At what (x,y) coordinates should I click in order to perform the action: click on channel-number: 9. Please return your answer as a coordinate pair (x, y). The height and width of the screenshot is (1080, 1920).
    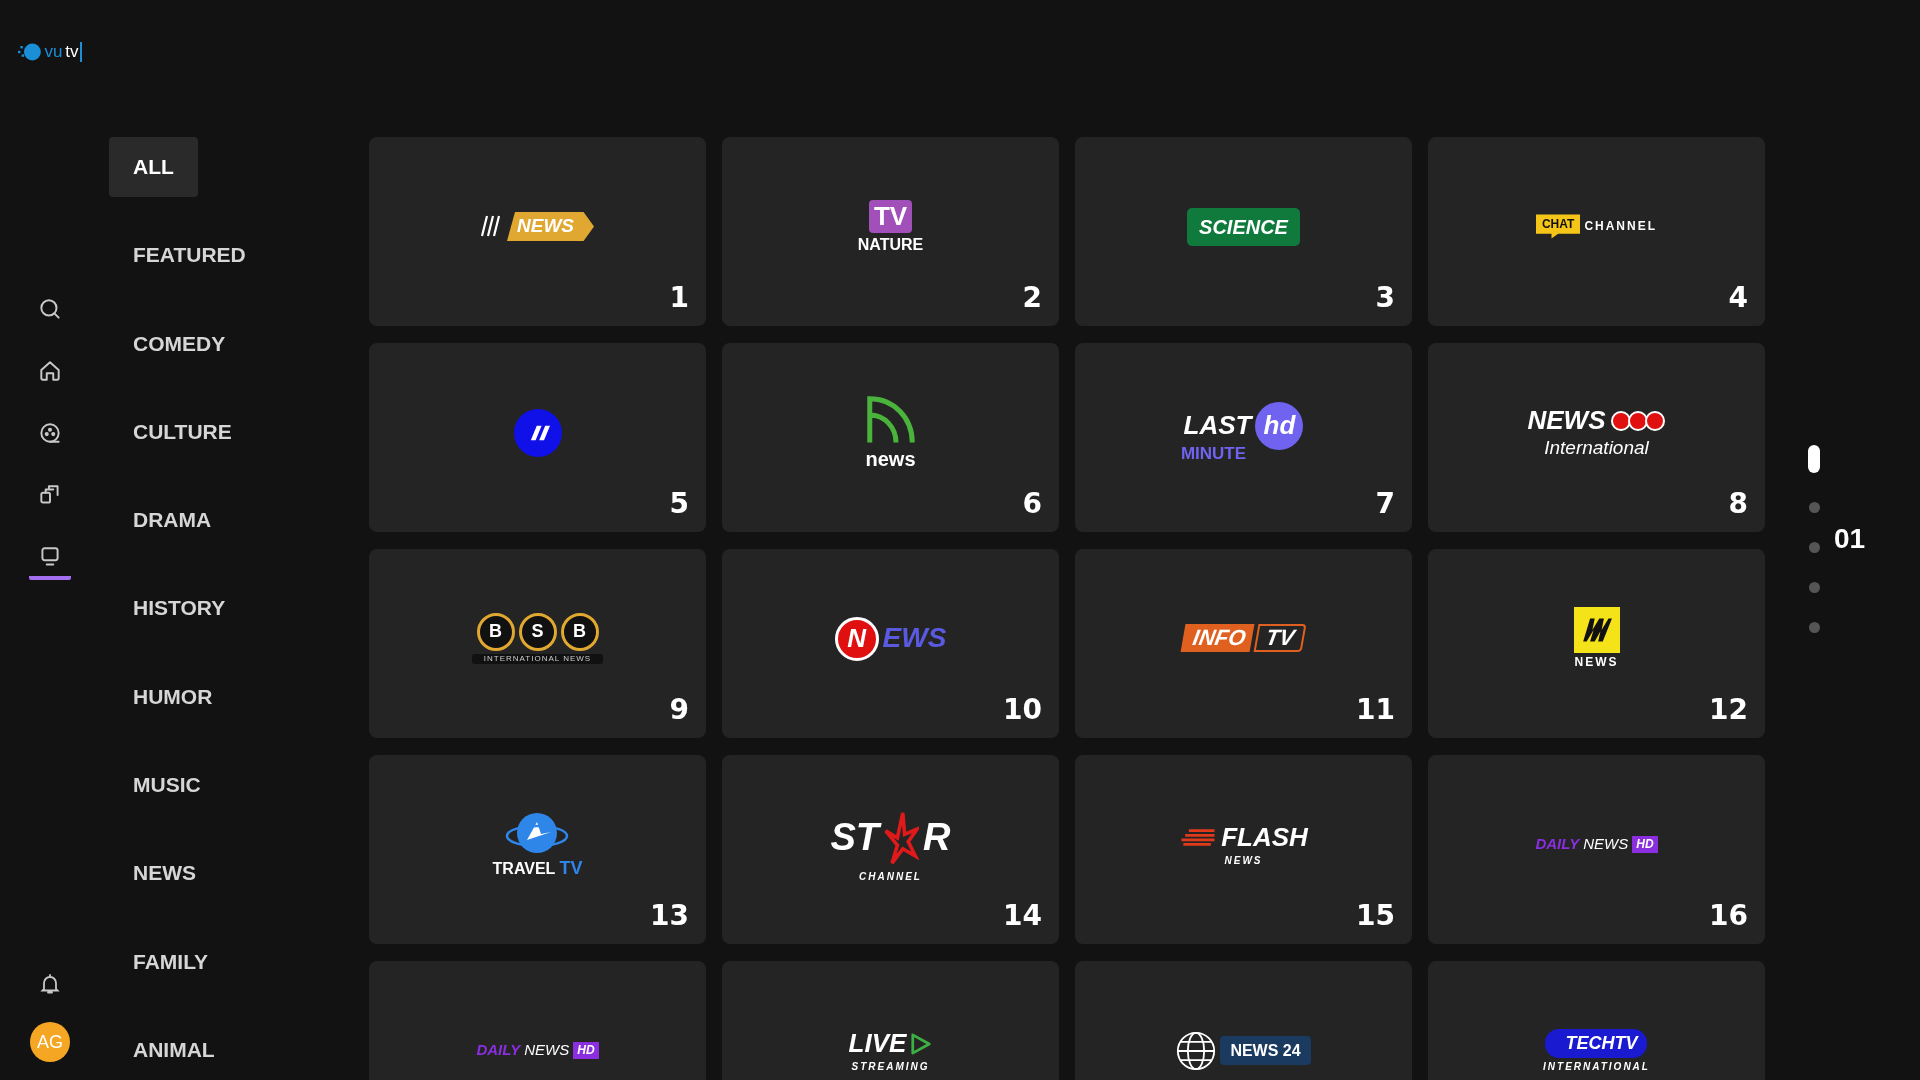
    Looking at the image, I should click on (679, 709).